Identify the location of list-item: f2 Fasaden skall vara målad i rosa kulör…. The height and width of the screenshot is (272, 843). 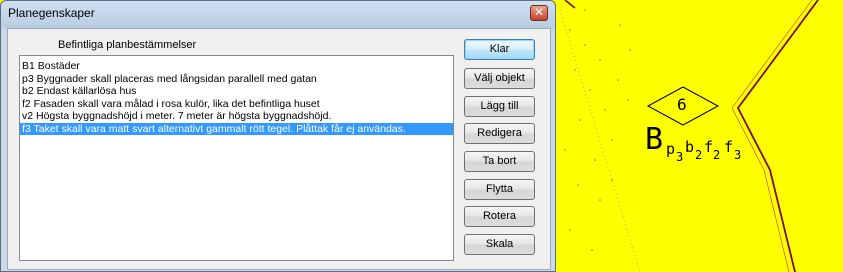
(236, 104).